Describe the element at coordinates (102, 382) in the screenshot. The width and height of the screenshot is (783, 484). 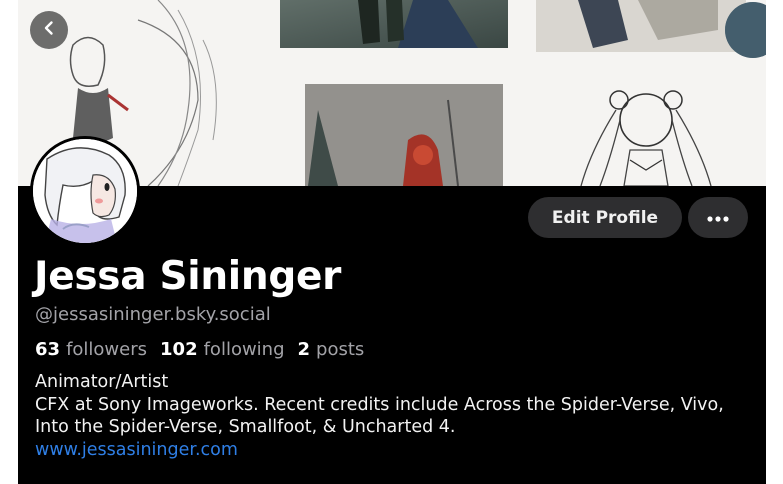
I see `bio-title: Animator/Artist` at that location.